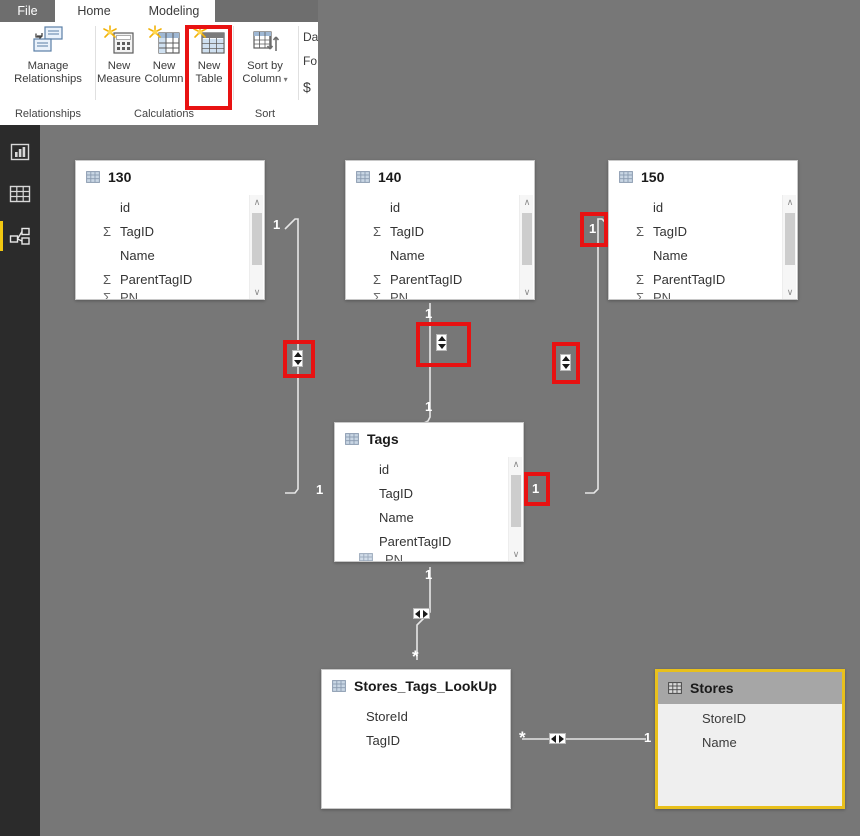 This screenshot has height=836, width=860. I want to click on group-label-relationships: Relationships, so click(48, 114).